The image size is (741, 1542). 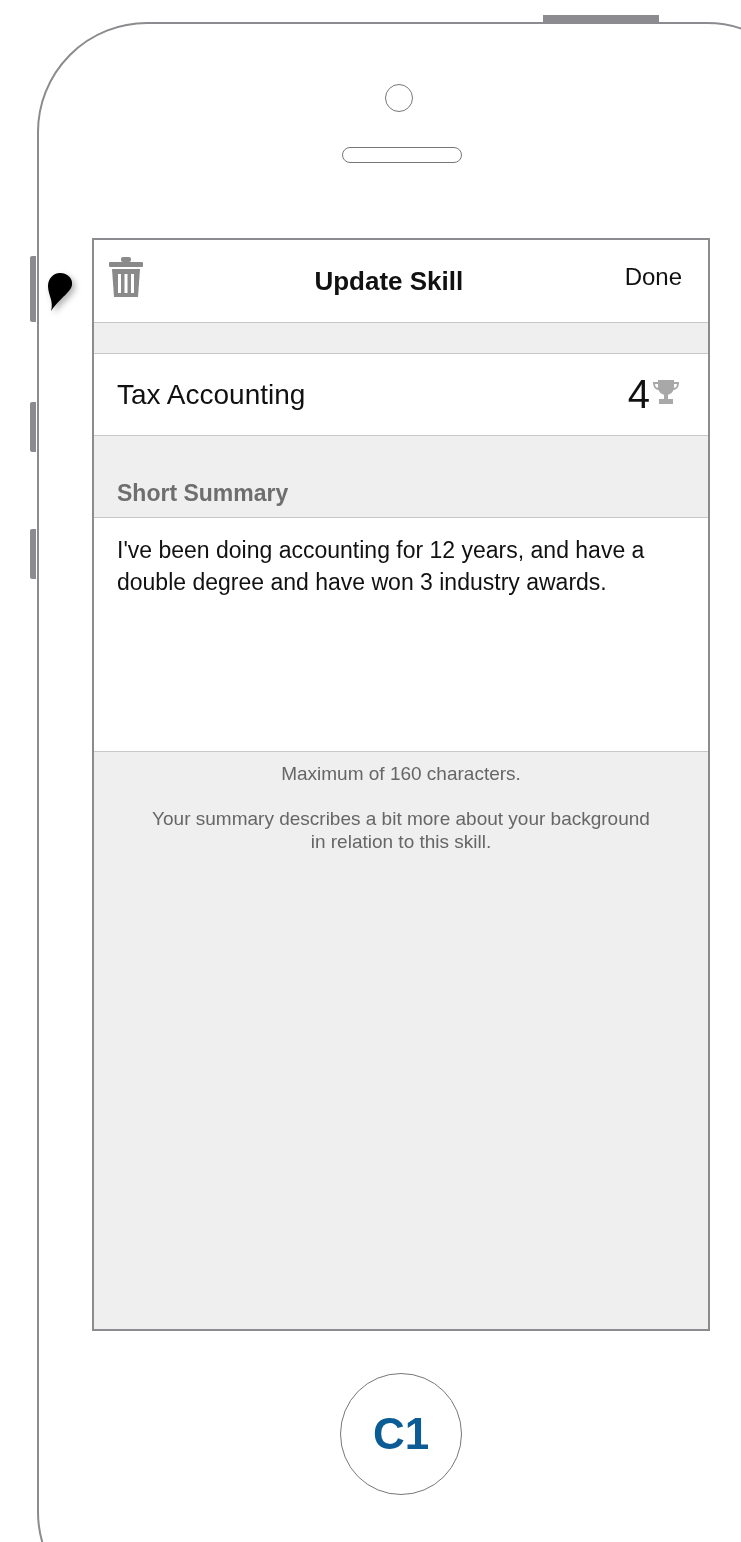 I want to click on hint-text: Maximum of 160 characters., so click(x=401, y=773).